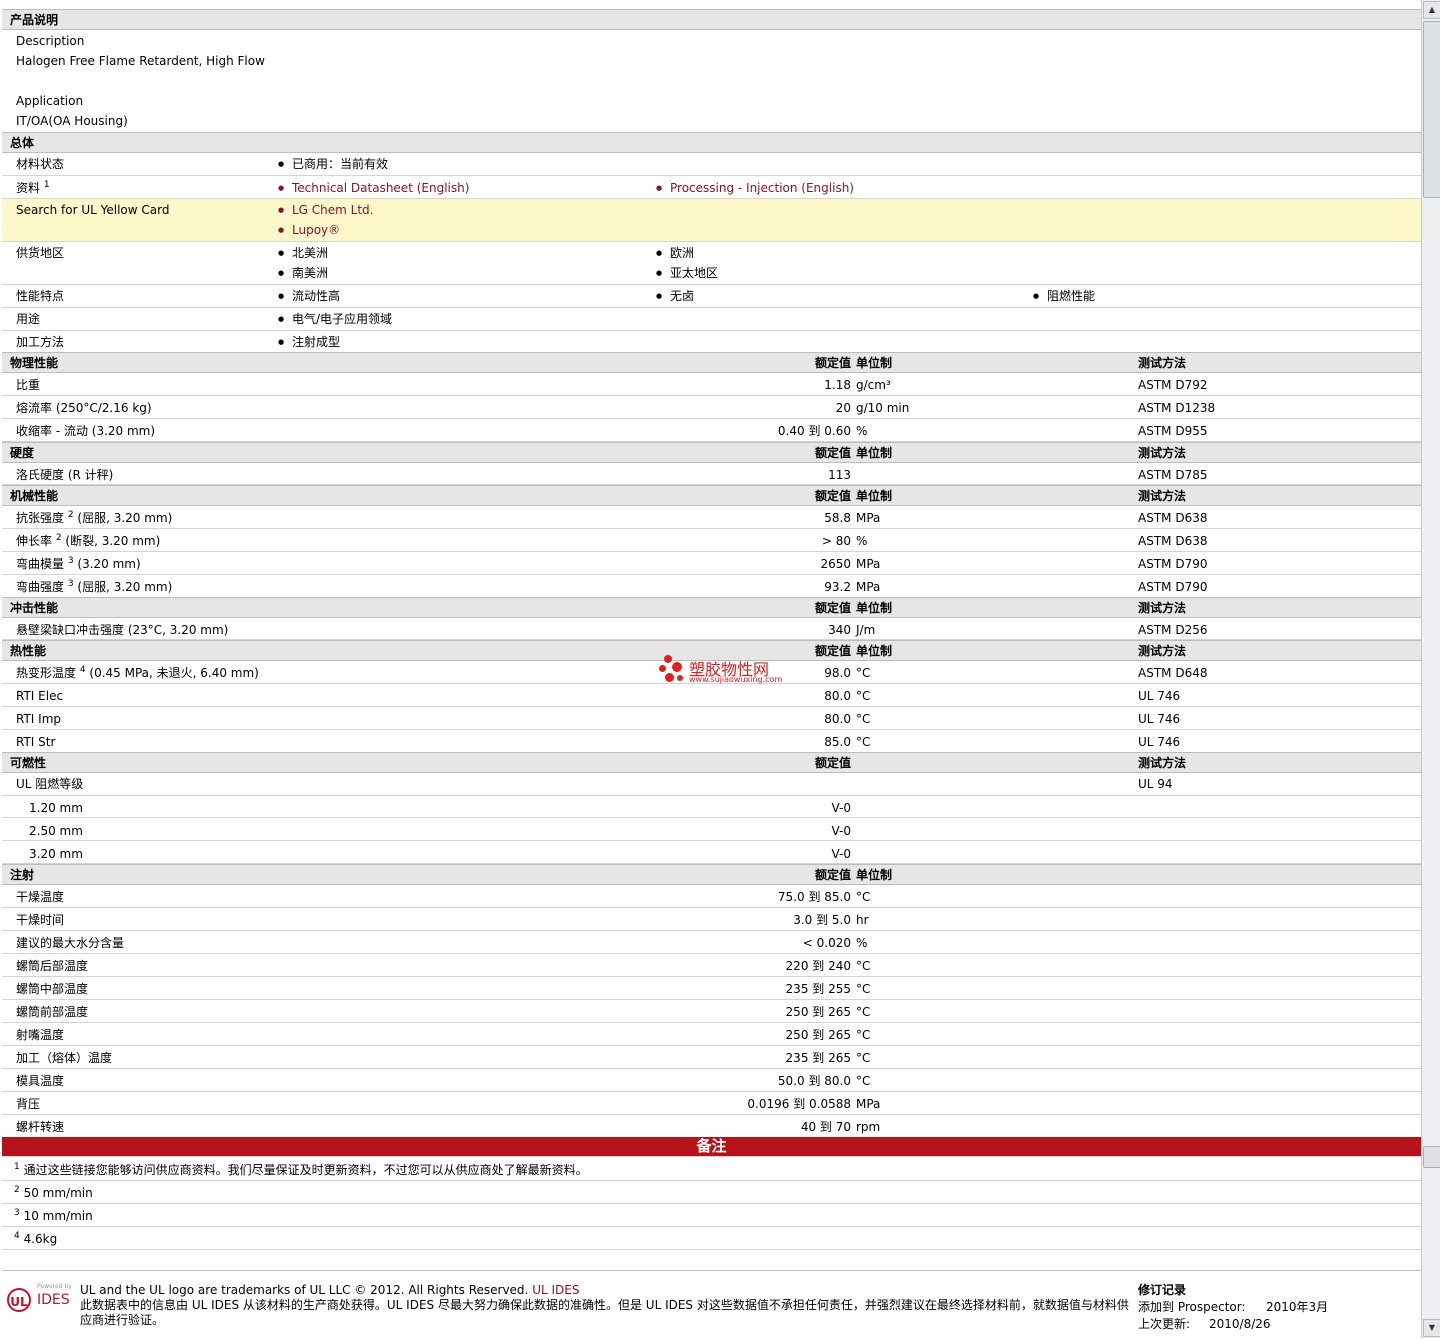  I want to click on row-label: 2.50 mm, so click(56, 831).